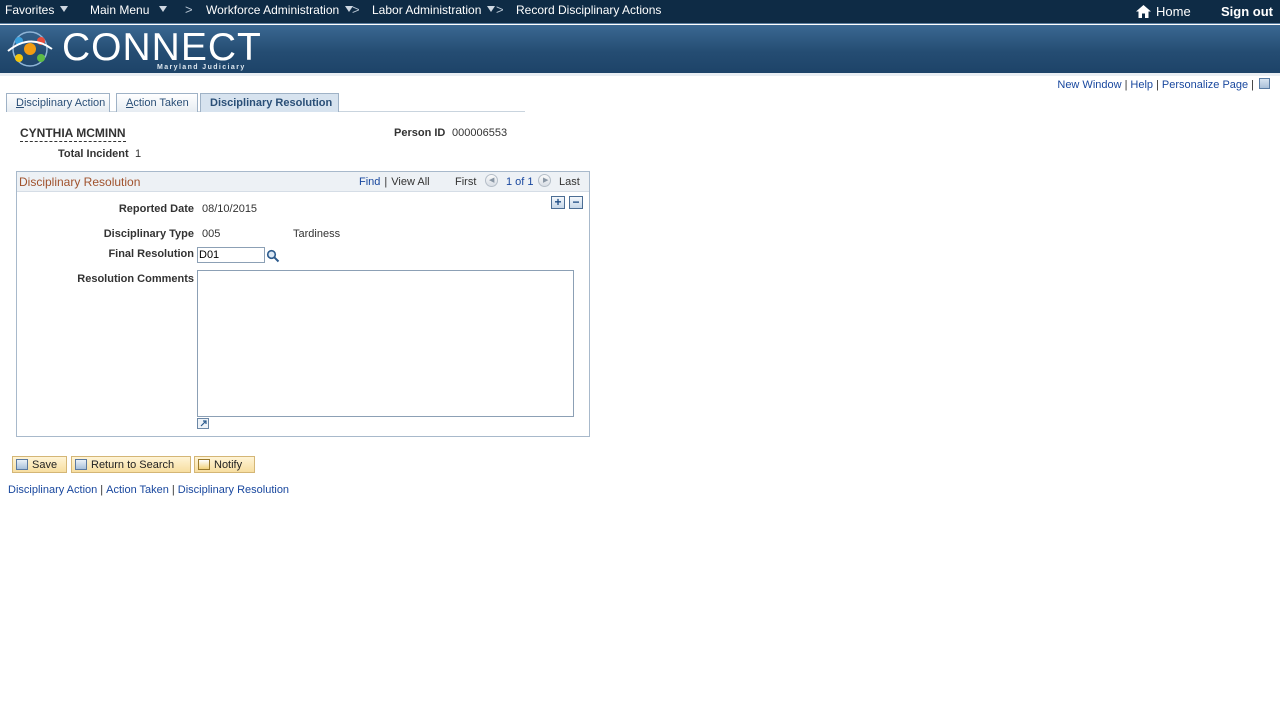 The width and height of the screenshot is (1280, 720). What do you see at coordinates (156, 209) in the screenshot?
I see `reported-date-label: Reported Date` at bounding box center [156, 209].